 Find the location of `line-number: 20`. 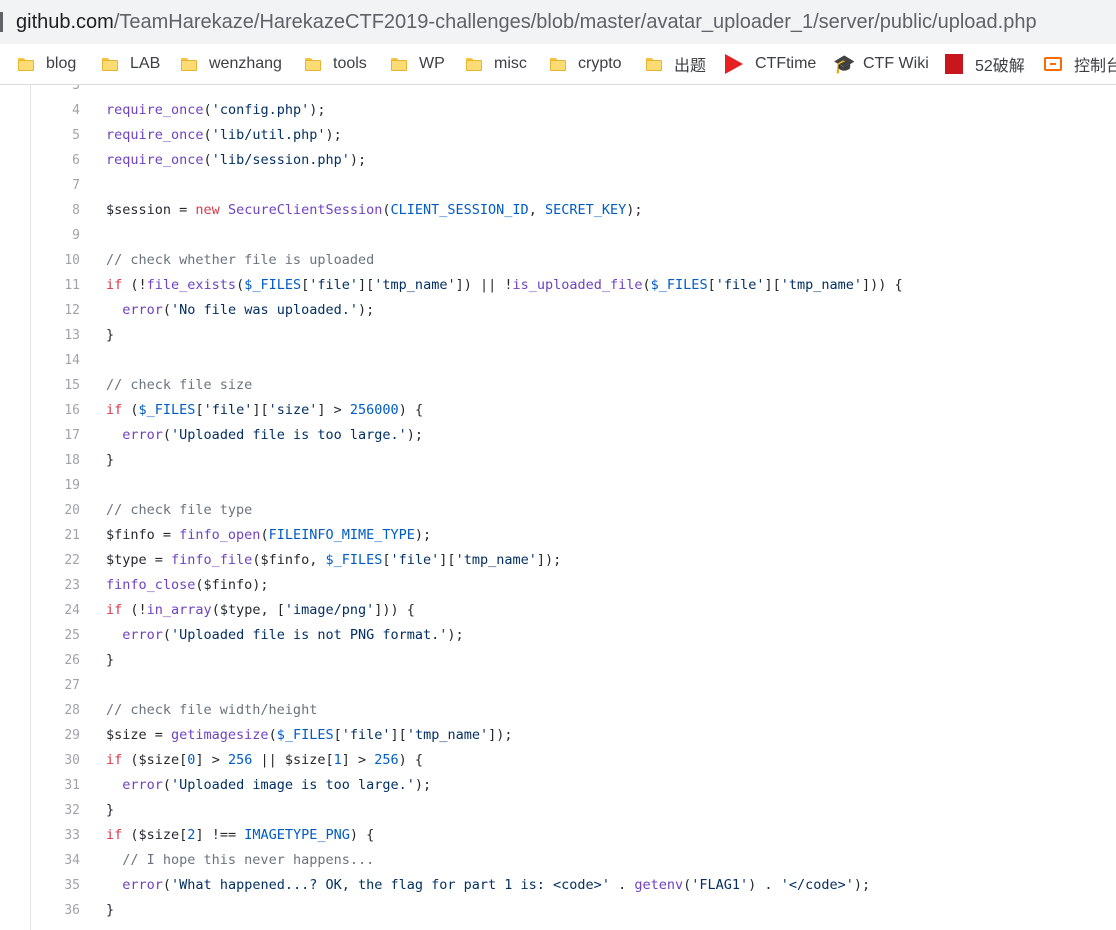

line-number: 20 is located at coordinates (55, 510).